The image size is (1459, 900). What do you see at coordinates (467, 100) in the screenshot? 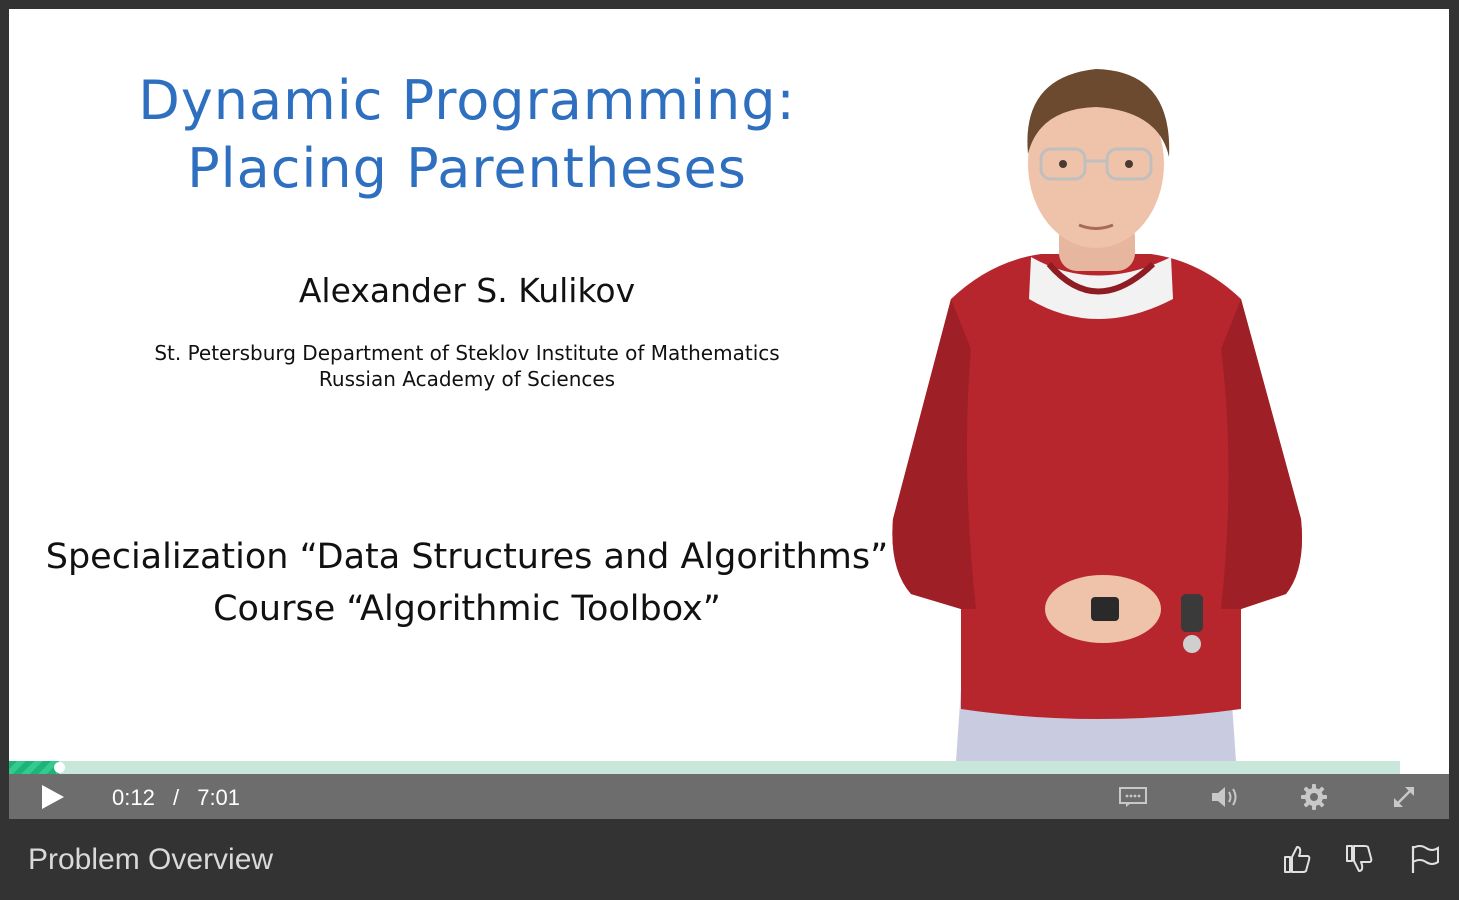
I see `slide-title-line1: Dynamic Programming:` at bounding box center [467, 100].